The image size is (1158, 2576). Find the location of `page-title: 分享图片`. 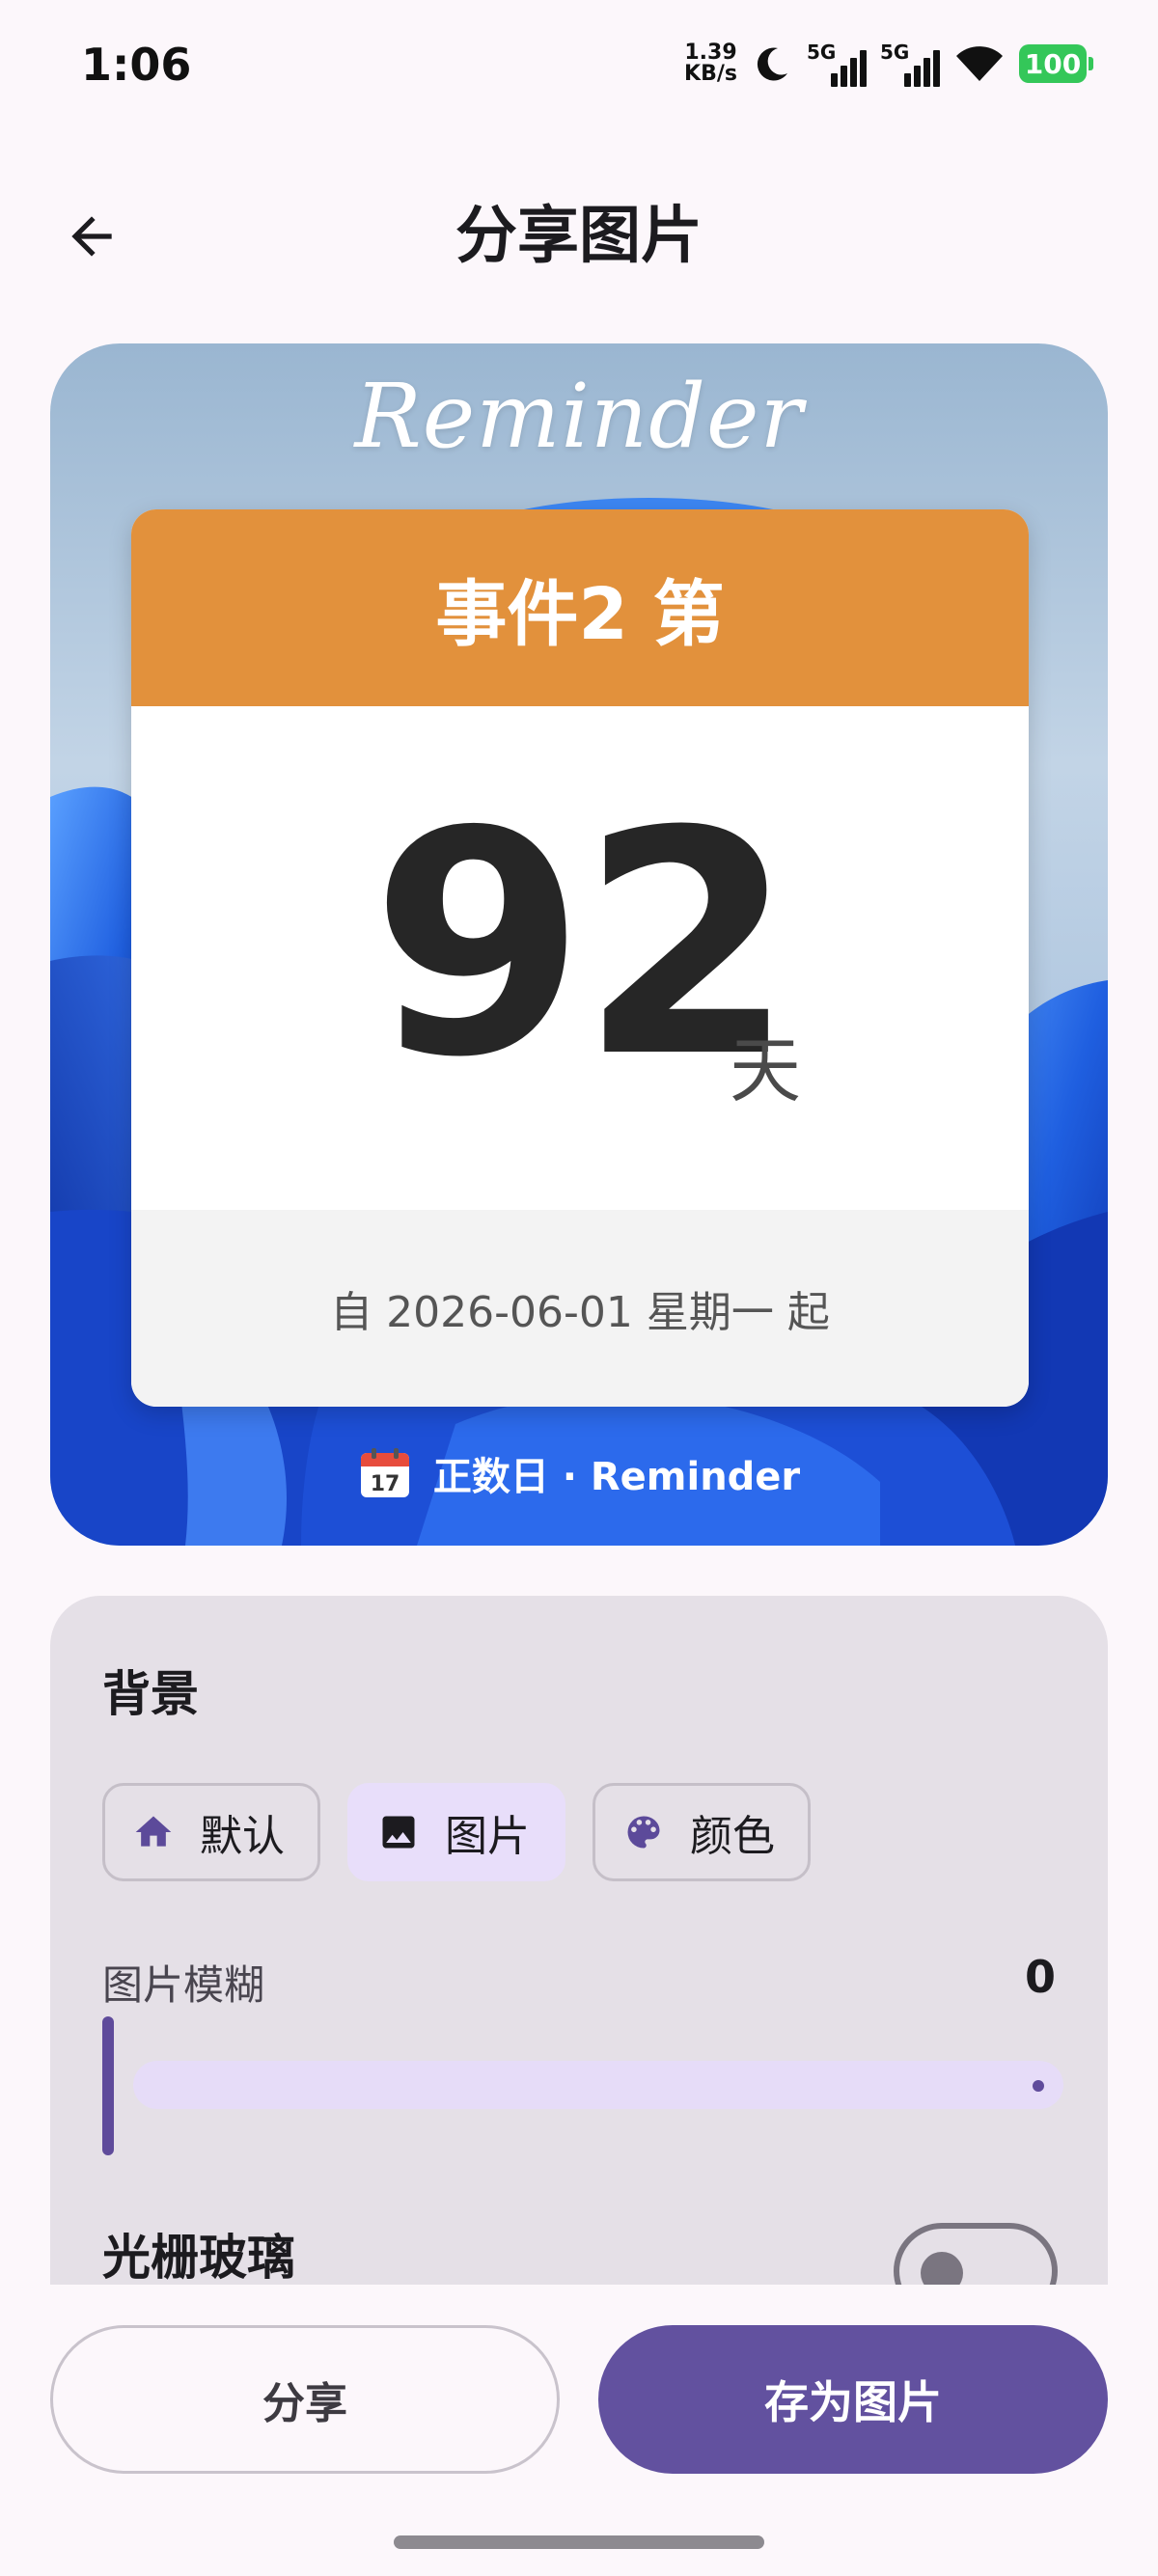

page-title: 分享图片 is located at coordinates (579, 236).